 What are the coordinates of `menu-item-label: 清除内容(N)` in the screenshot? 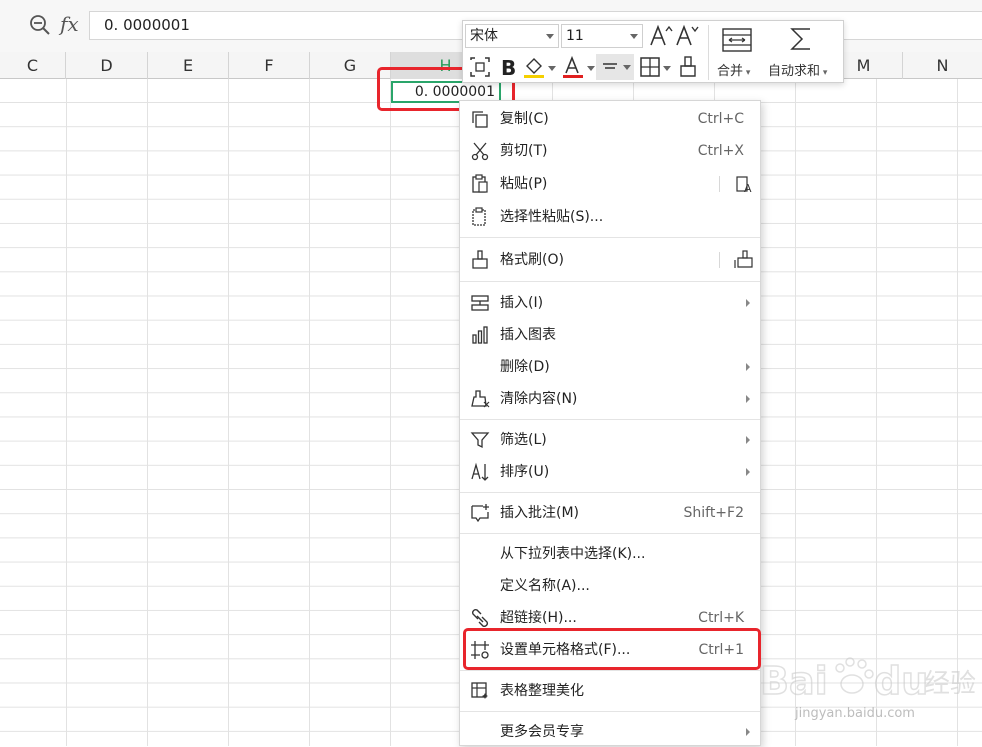 It's located at (539, 399).